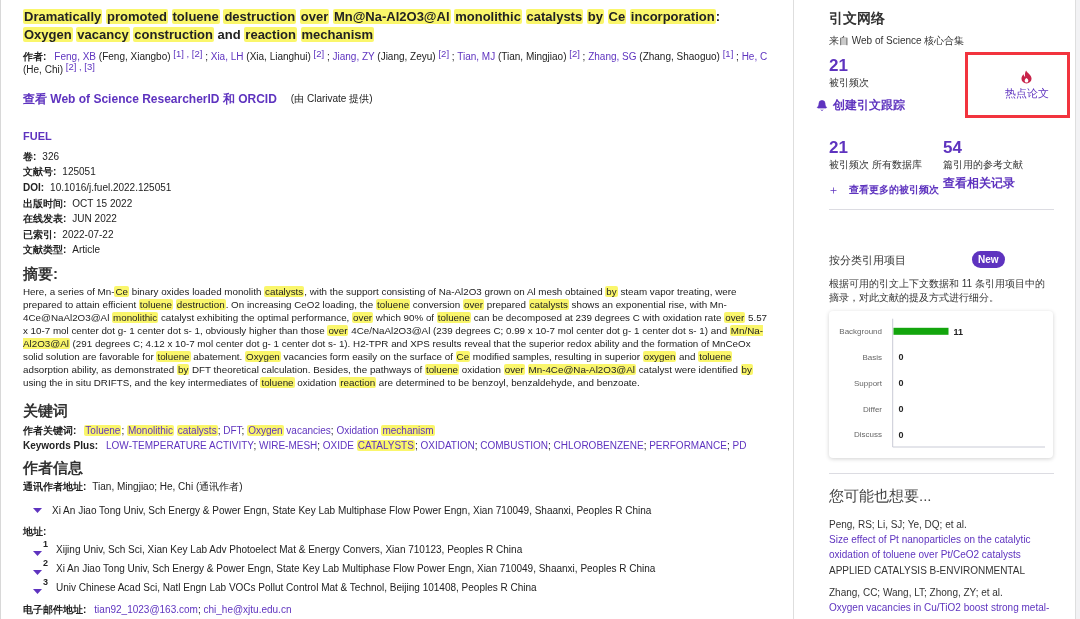 The image size is (1080, 619). Describe the element at coordinates (45, 543) in the screenshot. I see `address-number: 1` at that location.